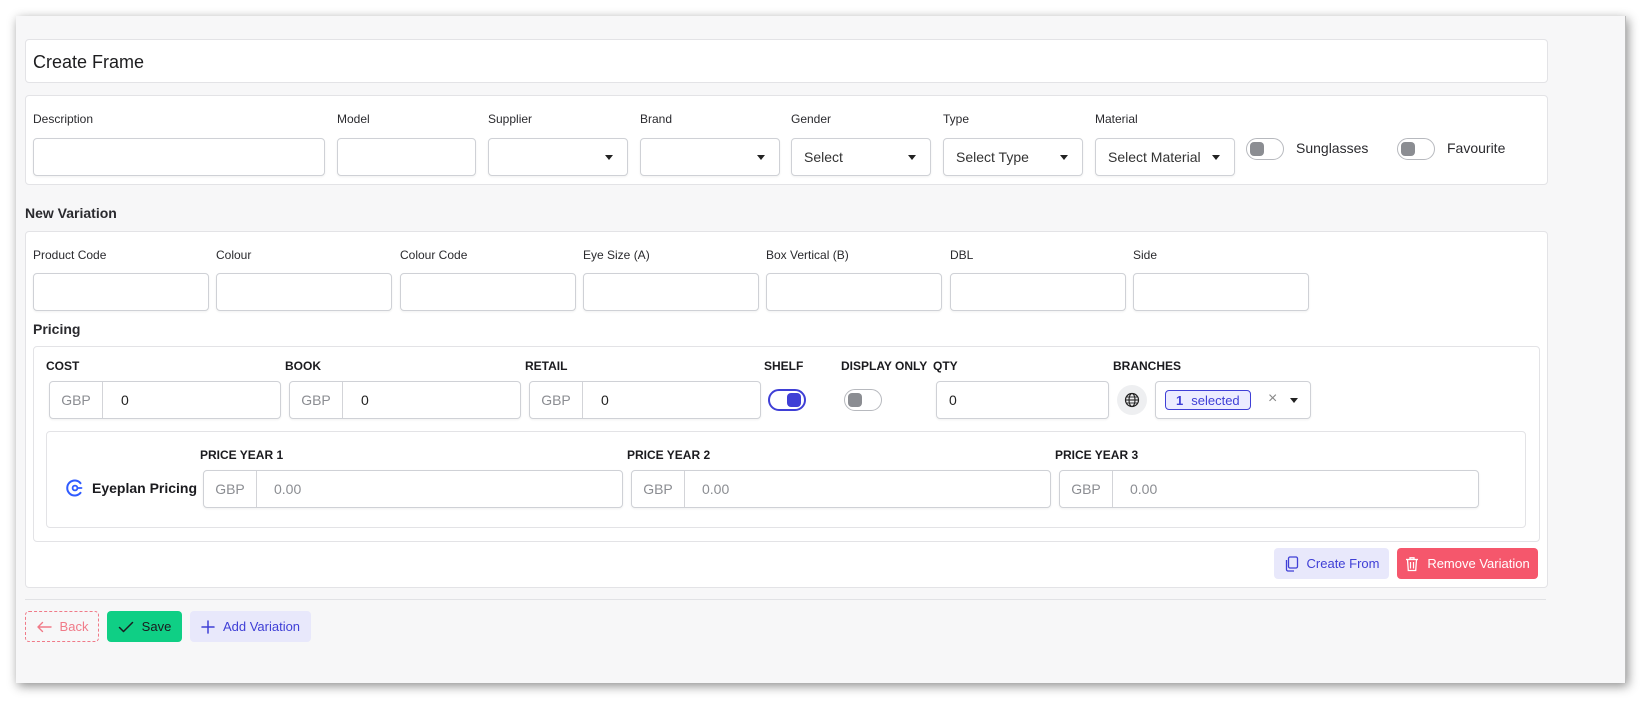 The height and width of the screenshot is (719, 1642). I want to click on price-year-2-input-group: GBP 0.00, so click(841, 489).